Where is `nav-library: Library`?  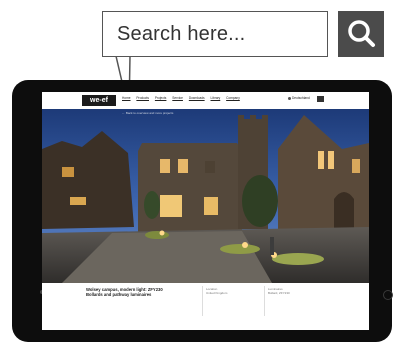
nav-library: Library is located at coordinates (216, 98).